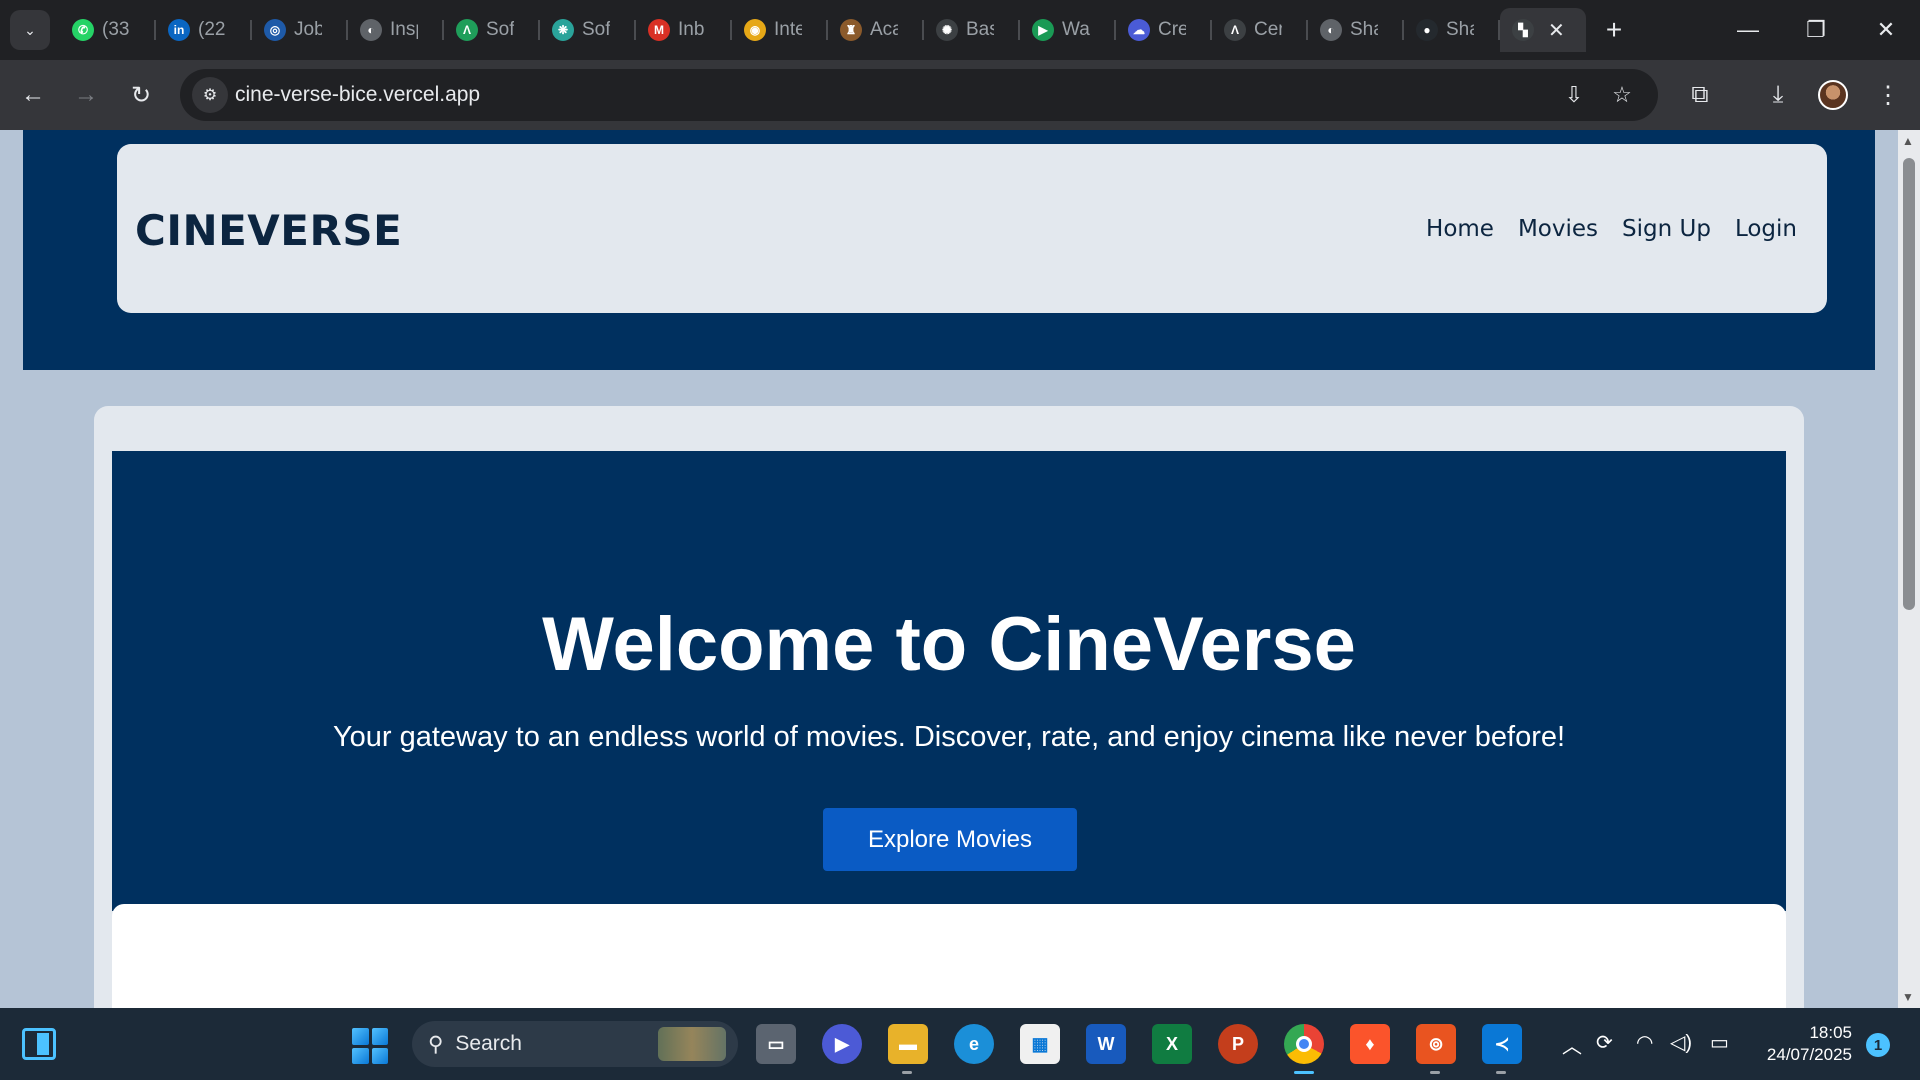  I want to click on battery-icon: ▭, so click(1719, 1042).